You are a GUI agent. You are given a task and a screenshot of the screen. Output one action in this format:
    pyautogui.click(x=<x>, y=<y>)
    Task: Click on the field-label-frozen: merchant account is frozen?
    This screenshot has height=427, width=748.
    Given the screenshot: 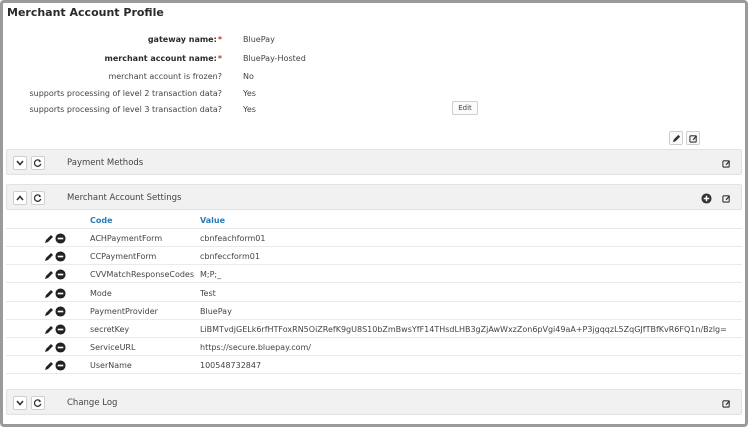 What is the action you would take?
    pyautogui.click(x=116, y=79)
    